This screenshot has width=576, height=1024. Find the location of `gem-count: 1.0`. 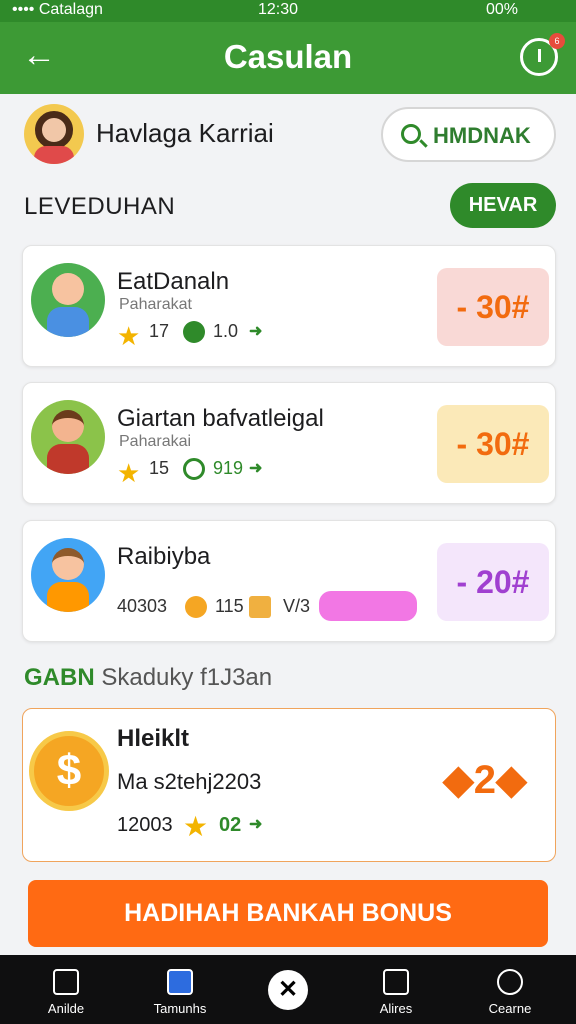

gem-count: 1.0 is located at coordinates (226, 331).